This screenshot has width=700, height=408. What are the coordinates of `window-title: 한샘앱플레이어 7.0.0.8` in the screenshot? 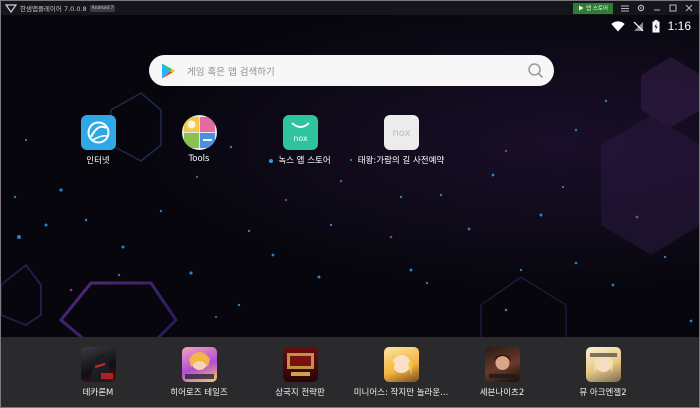 It's located at (53, 9).